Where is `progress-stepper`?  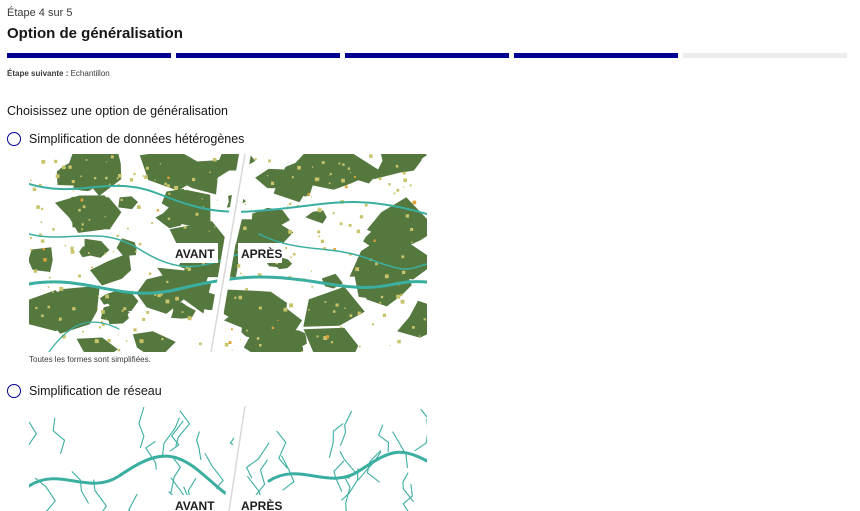 progress-stepper is located at coordinates (427, 55).